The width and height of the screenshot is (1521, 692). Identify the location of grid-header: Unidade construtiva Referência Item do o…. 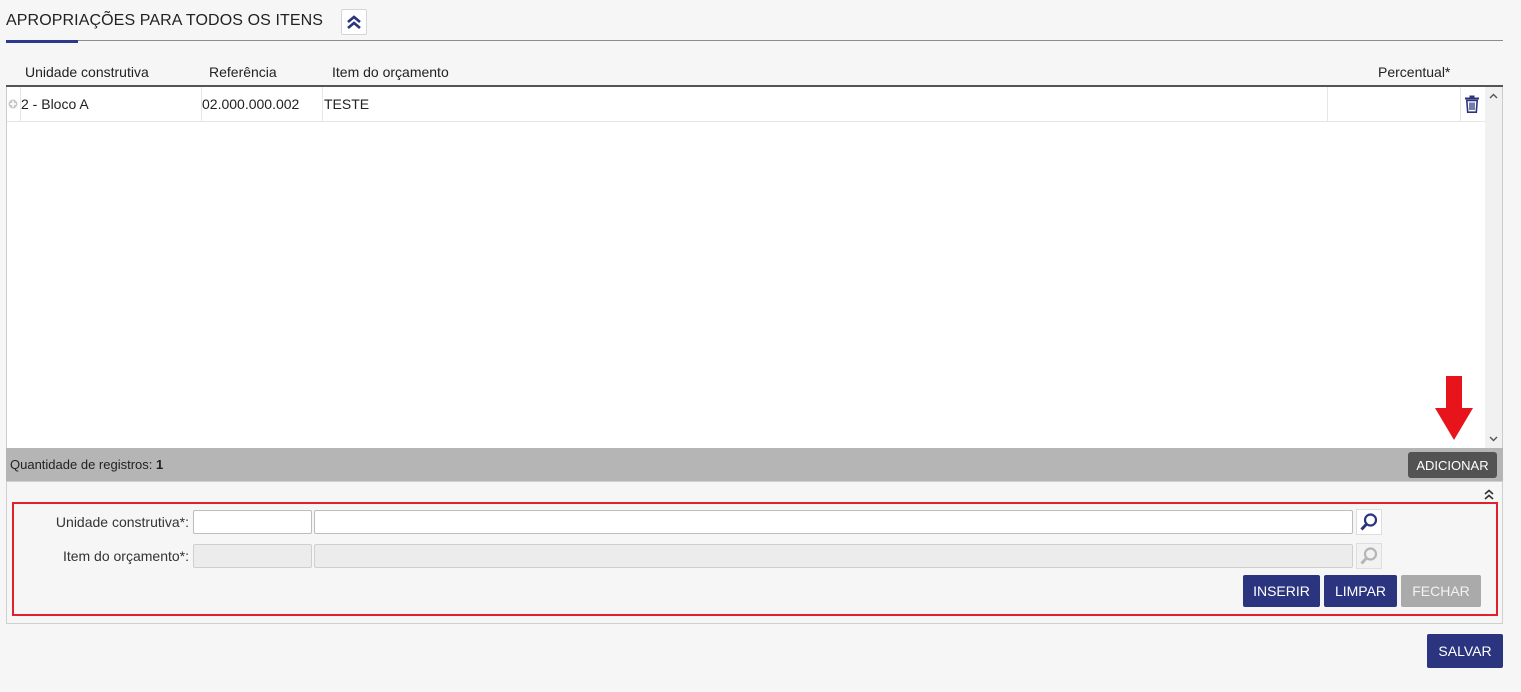
(754, 71).